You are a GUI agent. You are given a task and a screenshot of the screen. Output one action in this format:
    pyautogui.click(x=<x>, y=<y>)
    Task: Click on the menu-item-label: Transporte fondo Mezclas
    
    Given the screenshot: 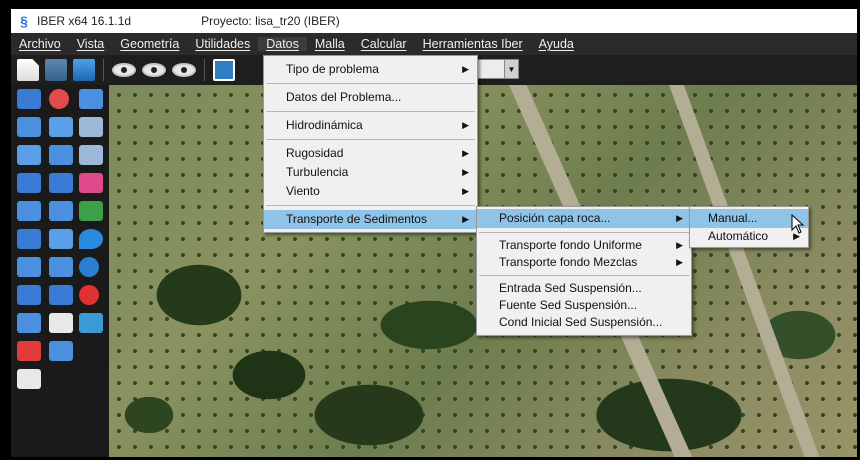 What is the action you would take?
    pyautogui.click(x=568, y=262)
    